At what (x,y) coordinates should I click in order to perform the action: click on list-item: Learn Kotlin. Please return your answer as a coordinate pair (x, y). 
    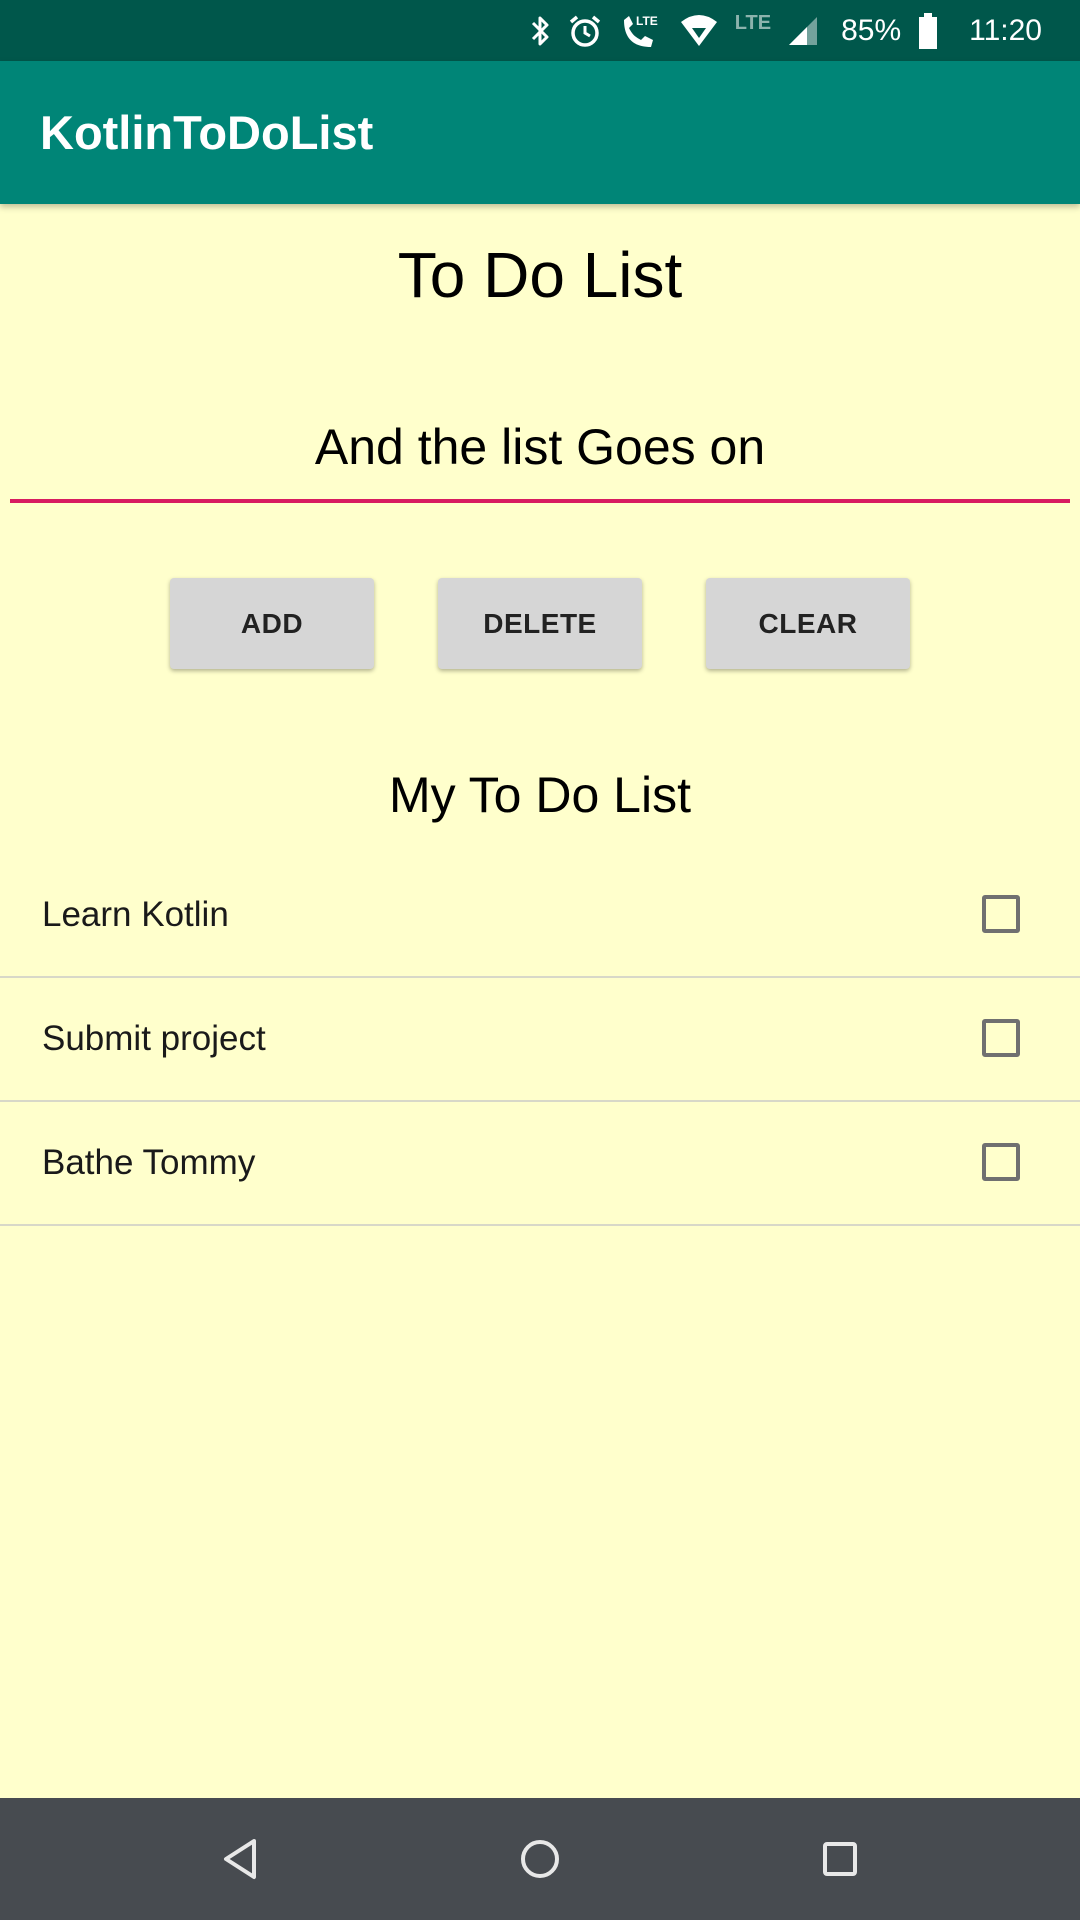
    Looking at the image, I should click on (540, 916).